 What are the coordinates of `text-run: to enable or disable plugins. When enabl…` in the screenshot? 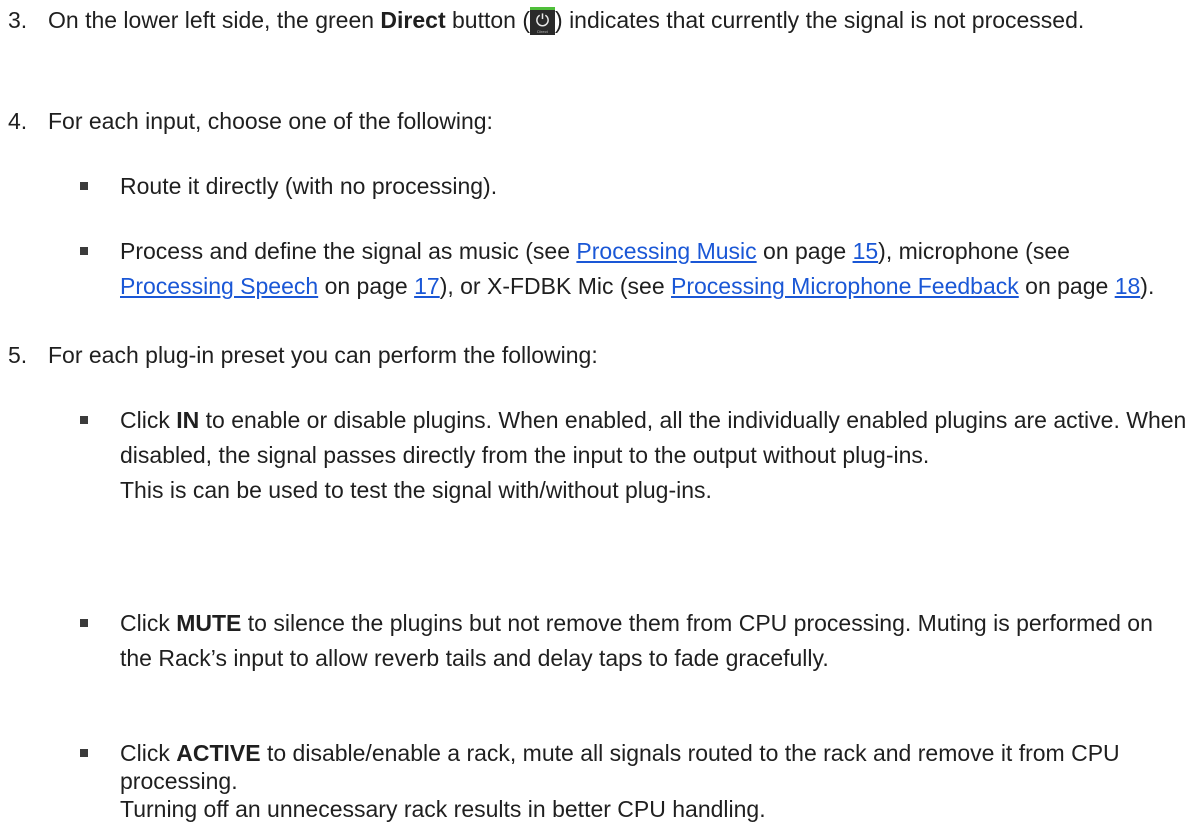 It's located at (653, 437).